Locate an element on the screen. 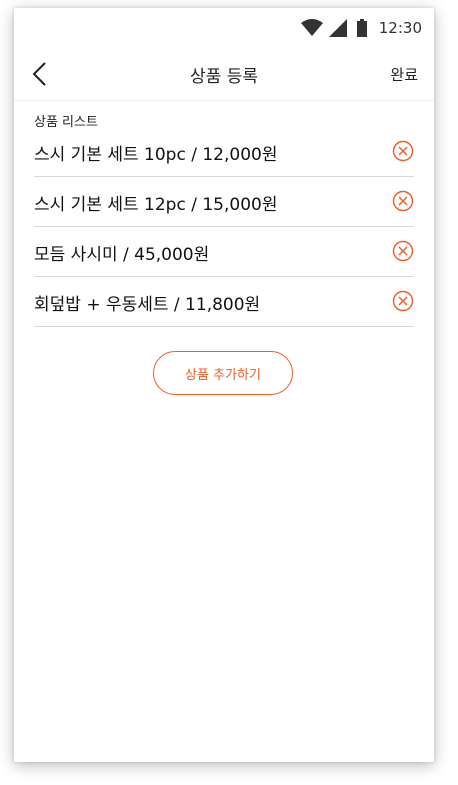 The width and height of the screenshot is (458, 785). status-time: 12:30 is located at coordinates (400, 28).